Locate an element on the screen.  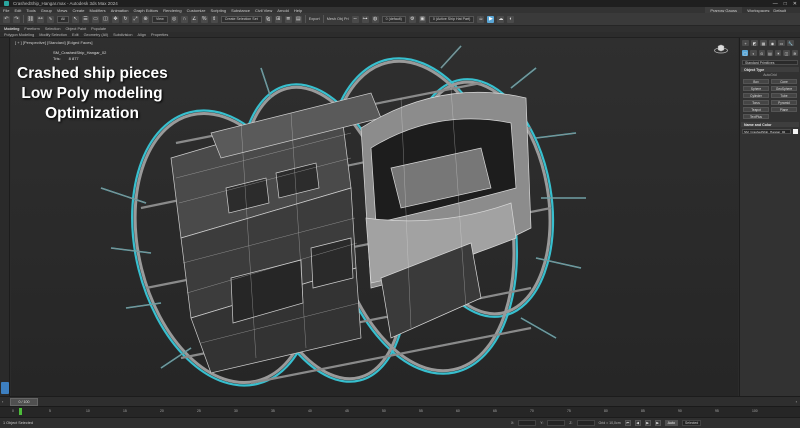
z-coord-field is located at coordinates (585, 423).